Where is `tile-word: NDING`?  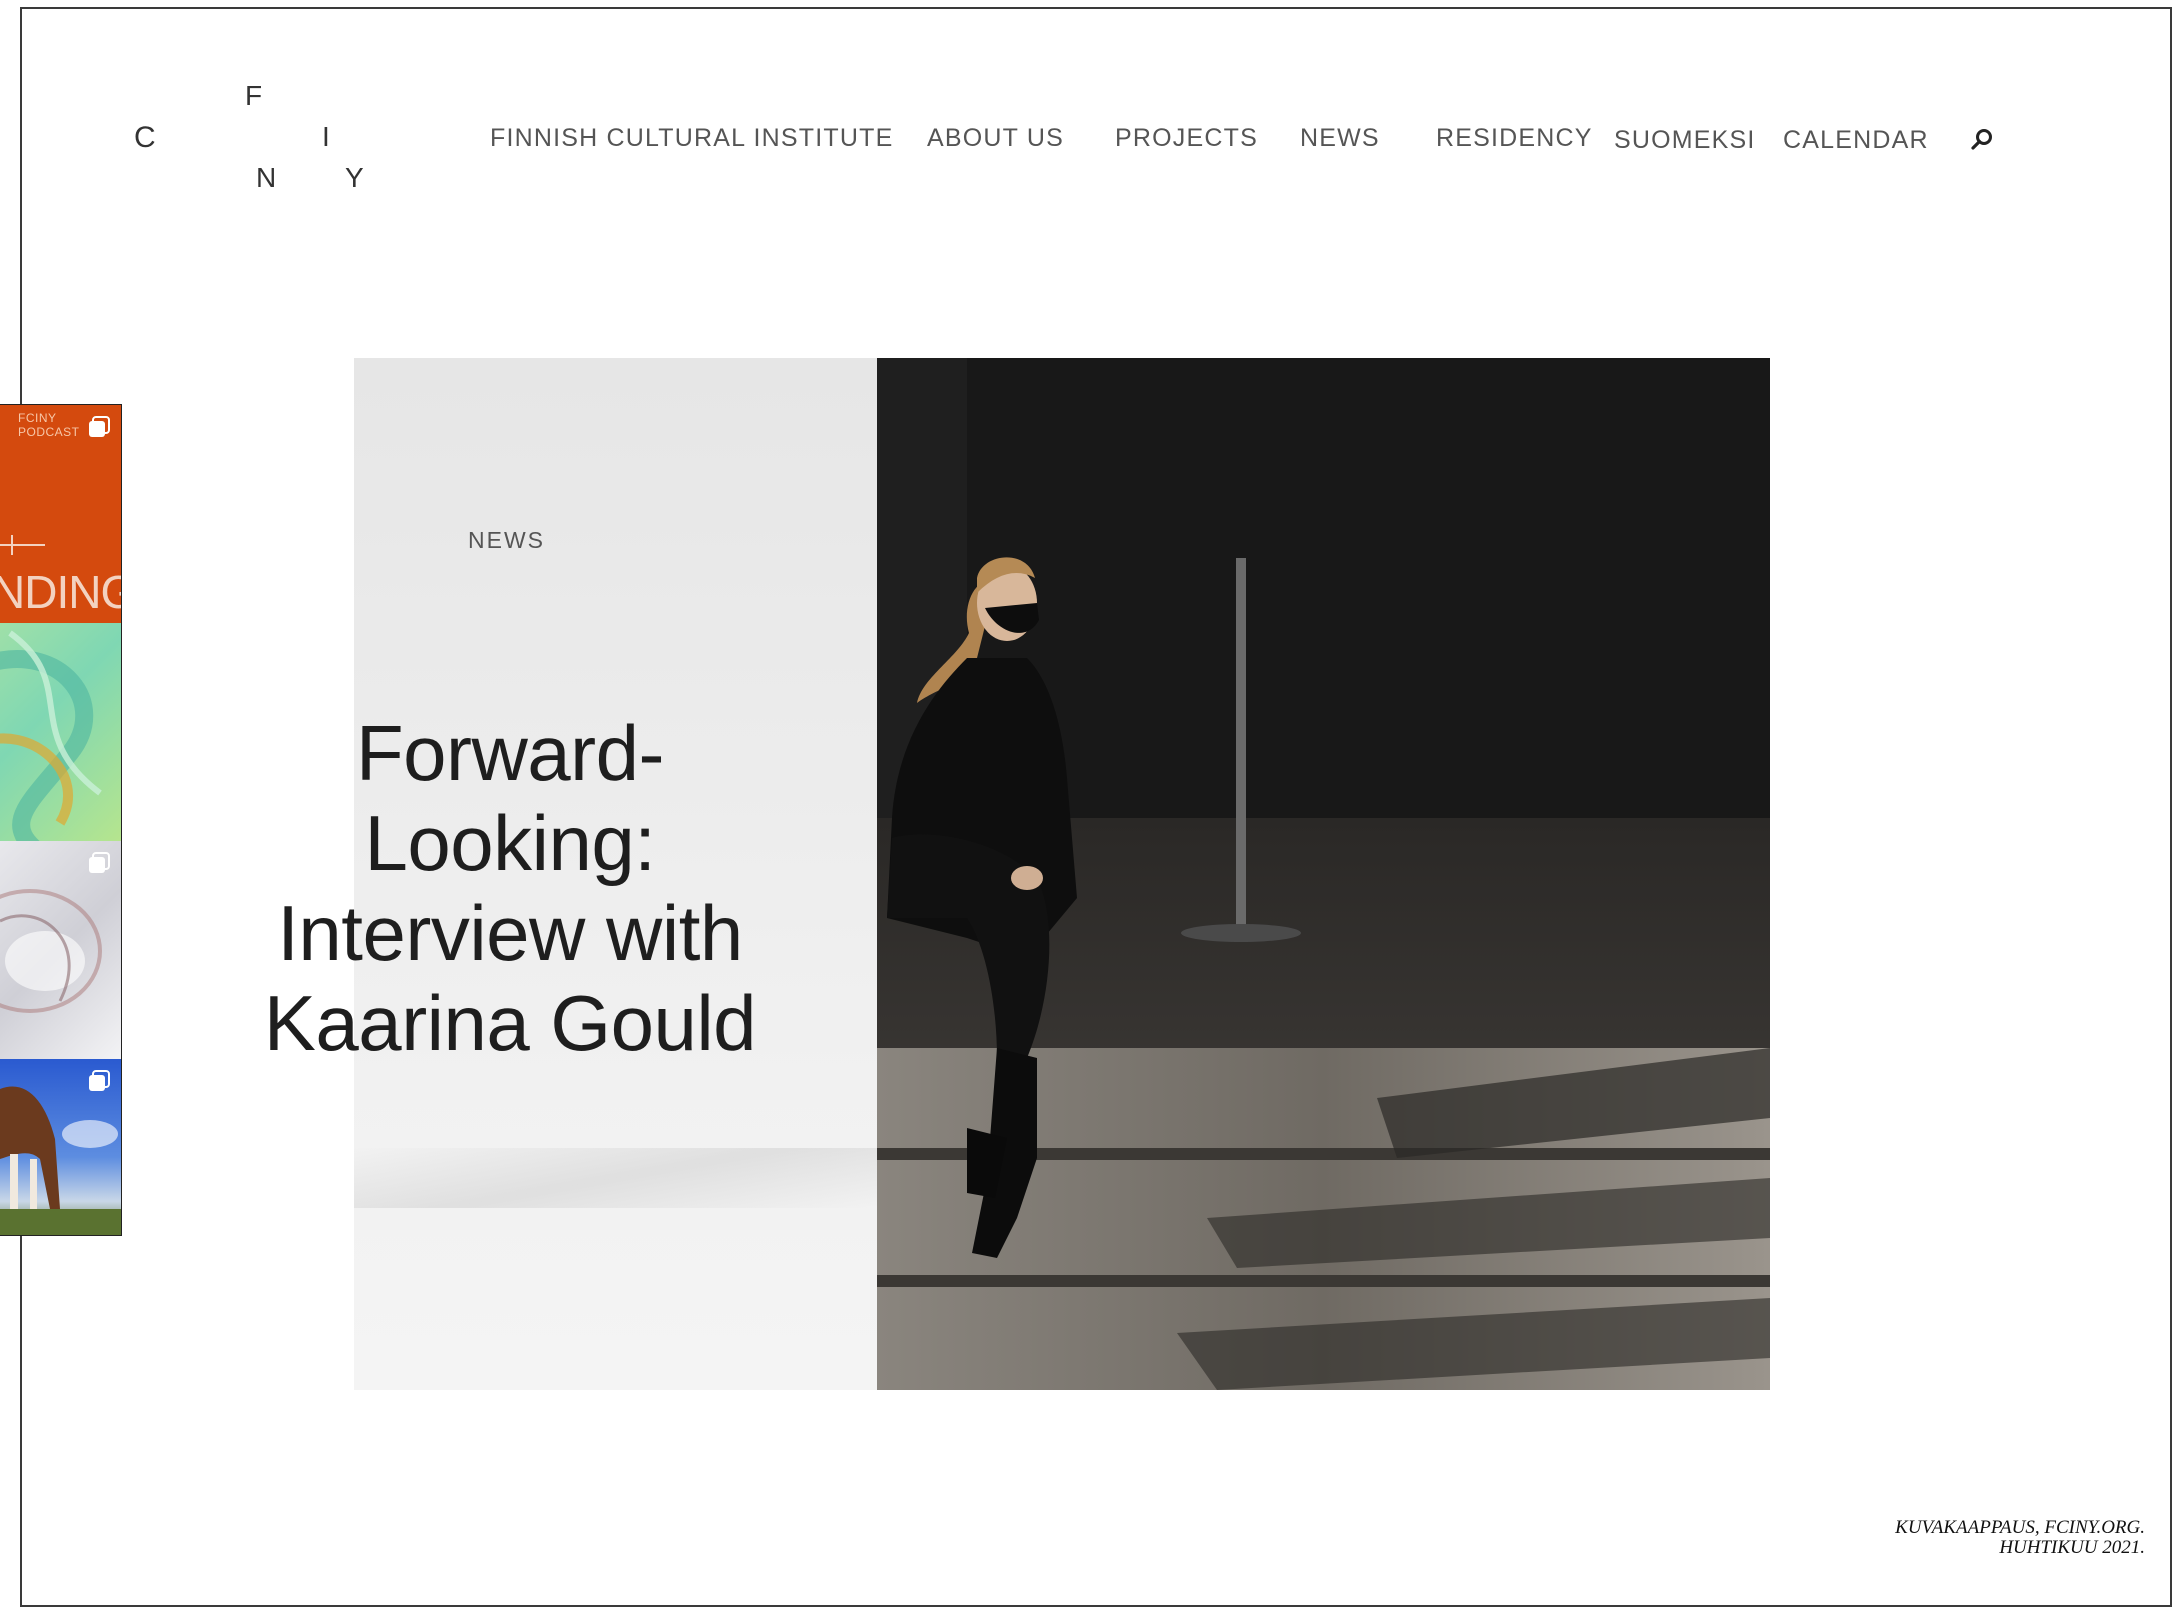
tile-word: NDING is located at coordinates (60, 592).